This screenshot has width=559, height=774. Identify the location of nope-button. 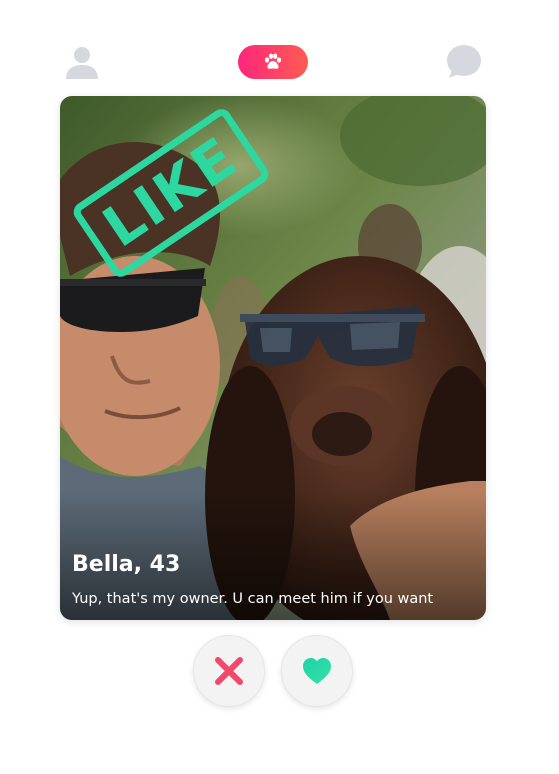
(229, 671).